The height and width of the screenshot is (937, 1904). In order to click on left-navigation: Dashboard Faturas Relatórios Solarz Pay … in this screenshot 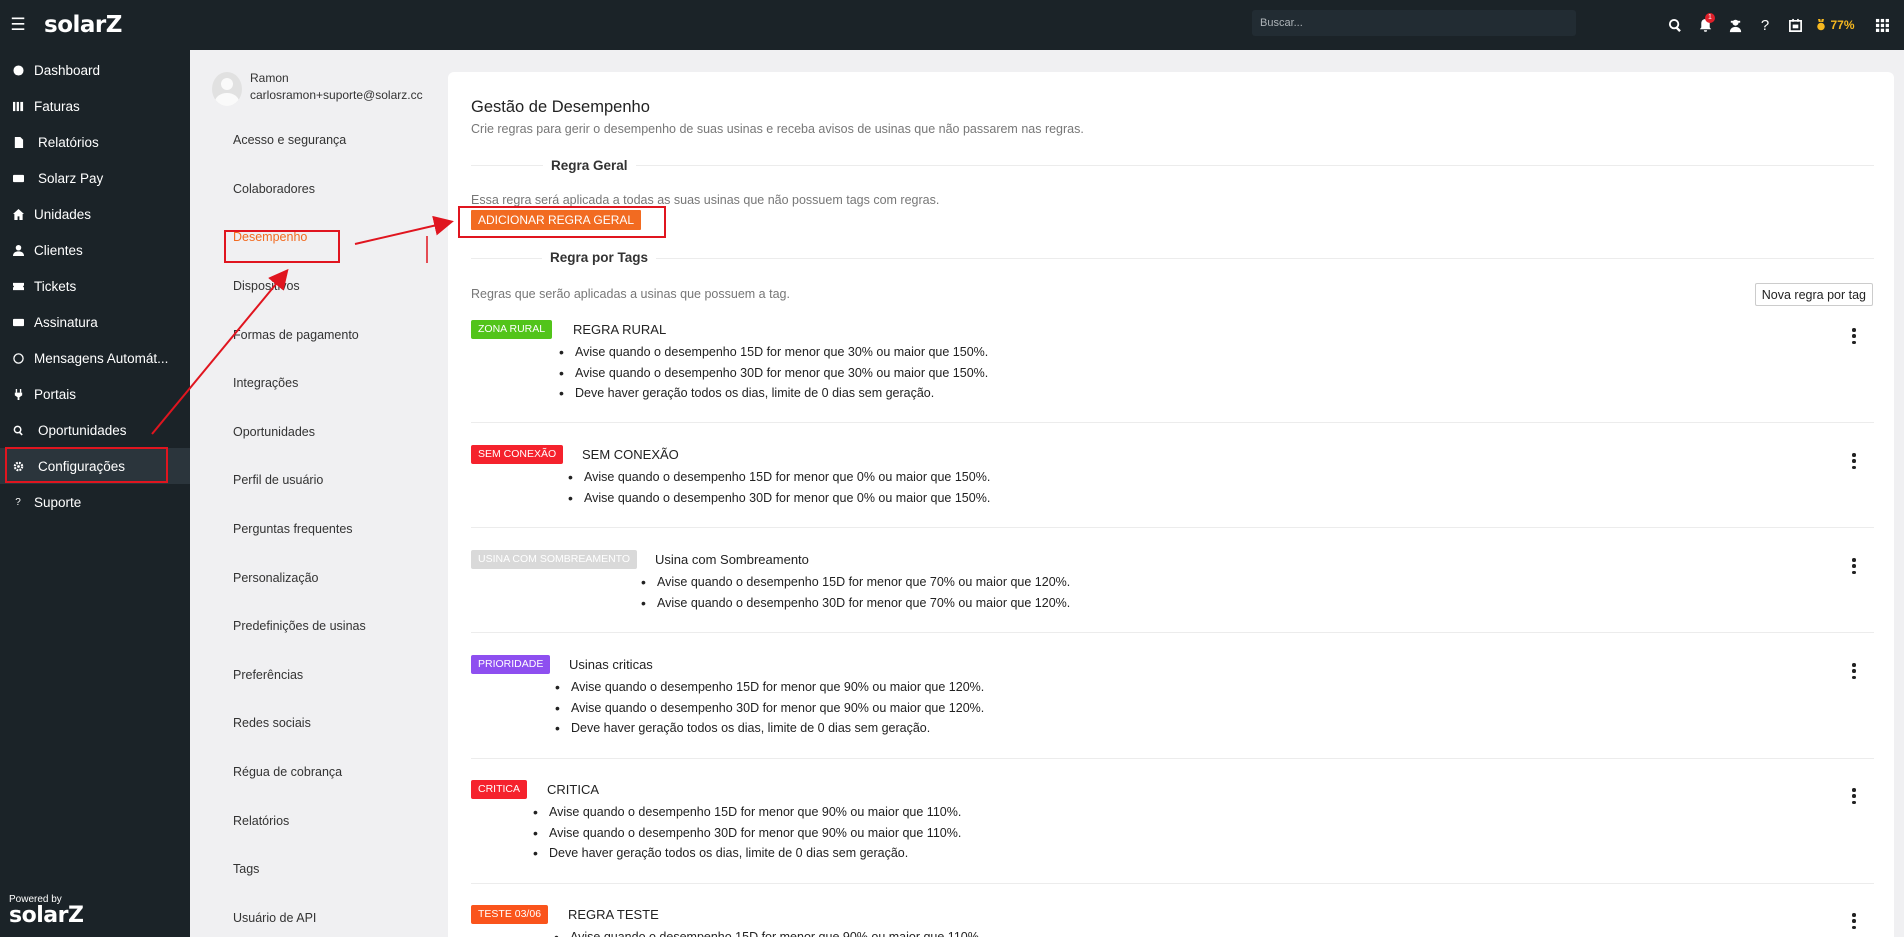, I will do `click(95, 493)`.